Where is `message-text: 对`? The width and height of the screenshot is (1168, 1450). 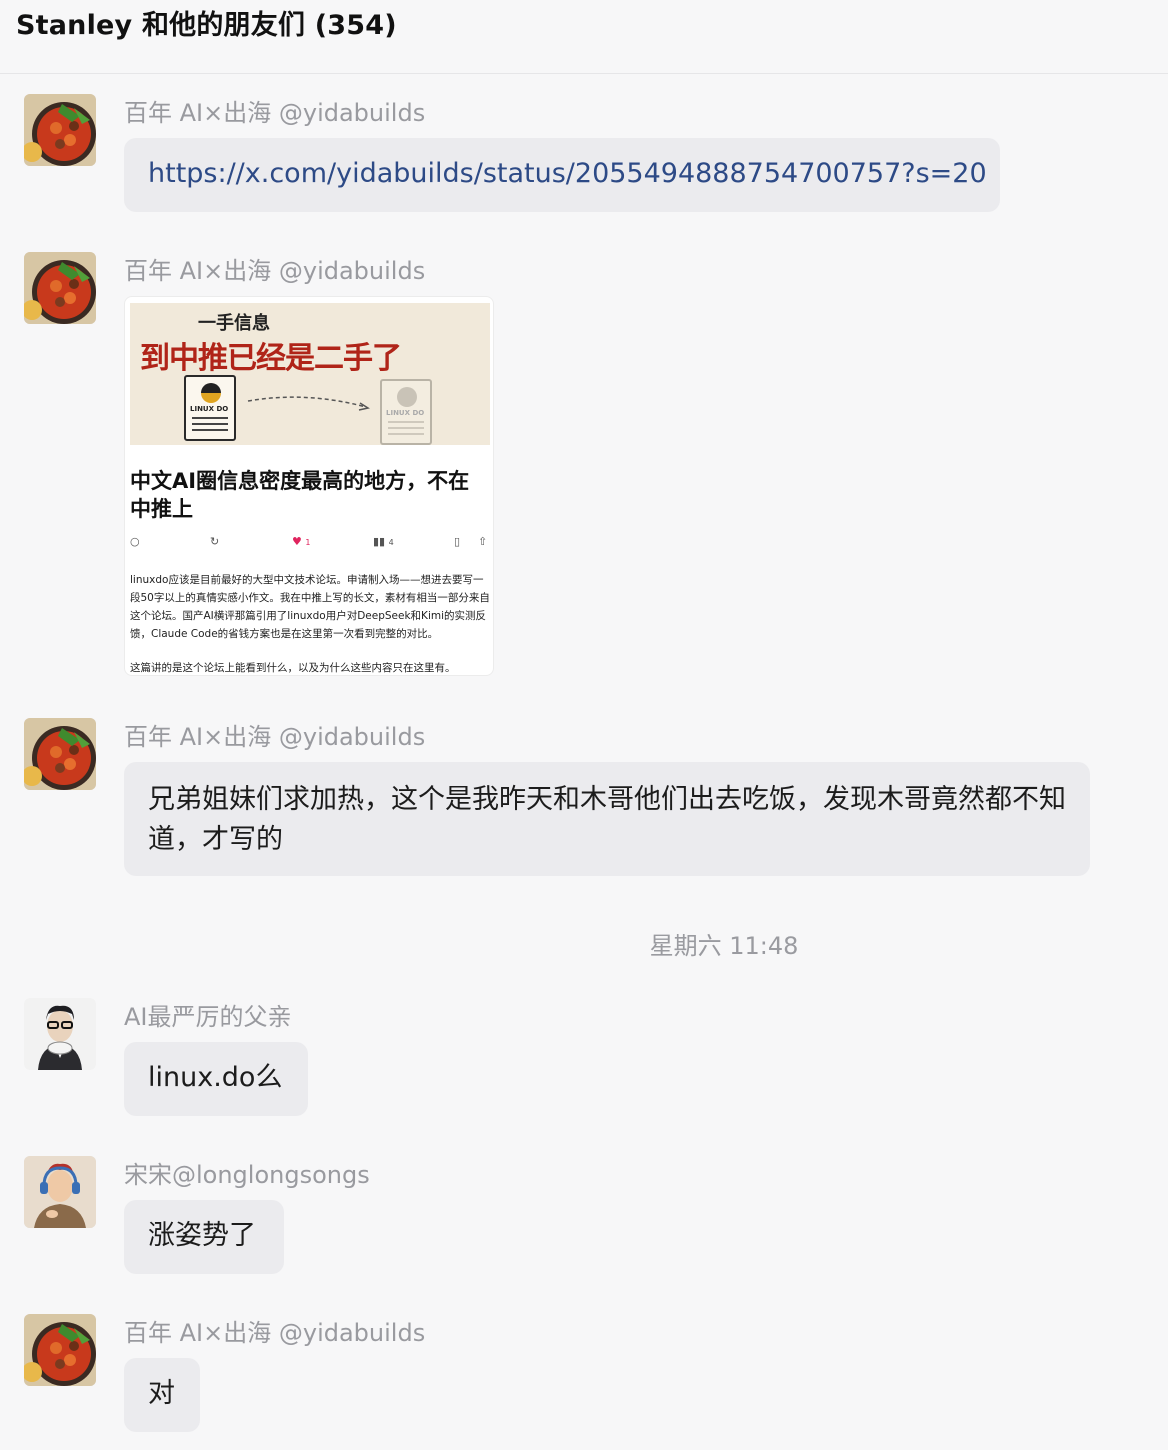 message-text: 对 is located at coordinates (162, 1395).